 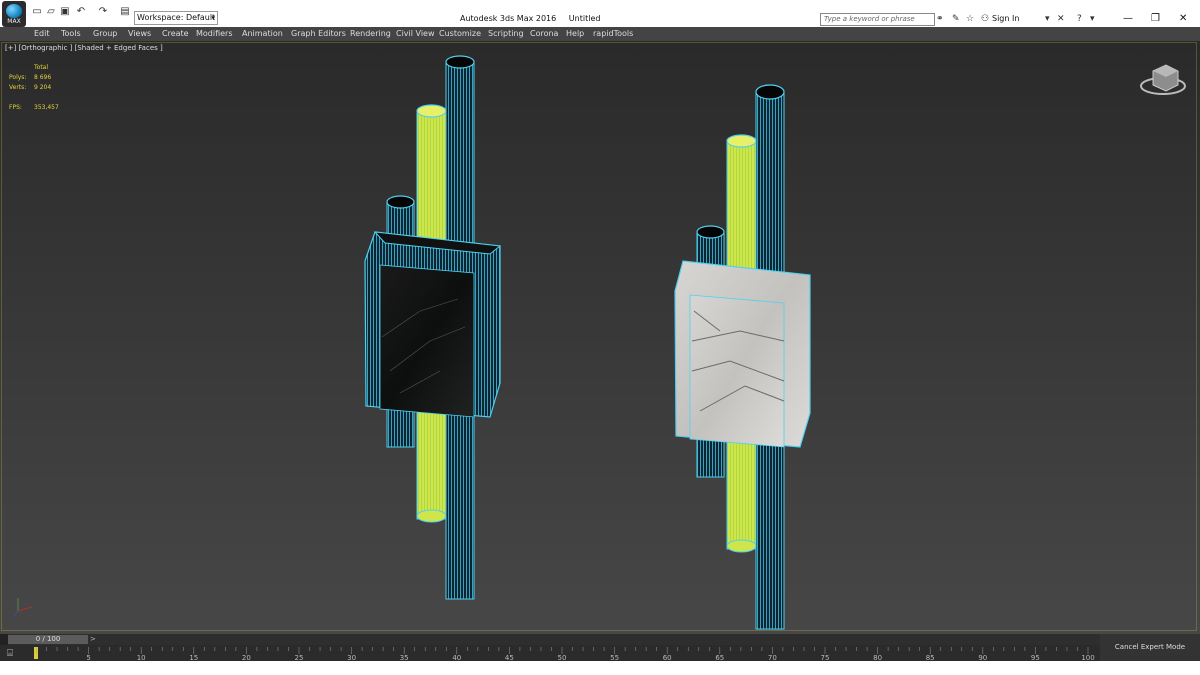 What do you see at coordinates (318, 34) in the screenshot?
I see `menu-graph-editors: Graph Editors` at bounding box center [318, 34].